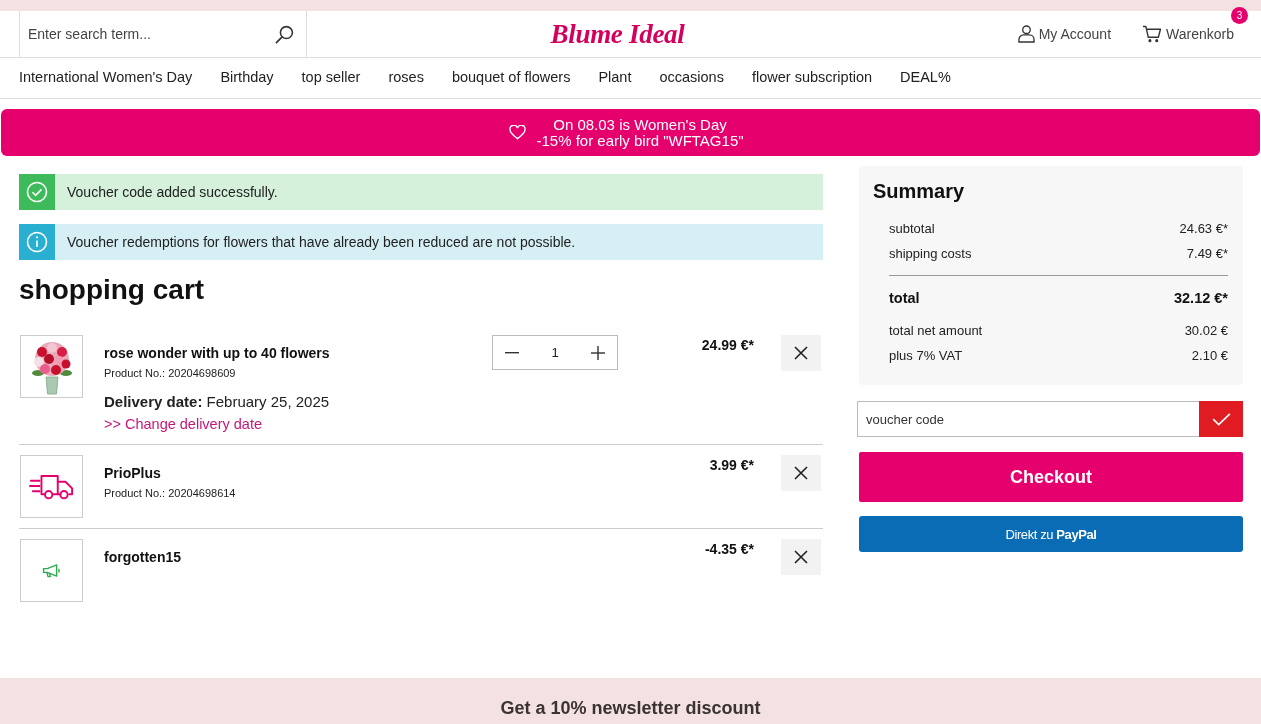 The height and width of the screenshot is (724, 1261). Describe the element at coordinates (183, 424) in the screenshot. I see `change-delivery-link: >> Change delivery date` at that location.